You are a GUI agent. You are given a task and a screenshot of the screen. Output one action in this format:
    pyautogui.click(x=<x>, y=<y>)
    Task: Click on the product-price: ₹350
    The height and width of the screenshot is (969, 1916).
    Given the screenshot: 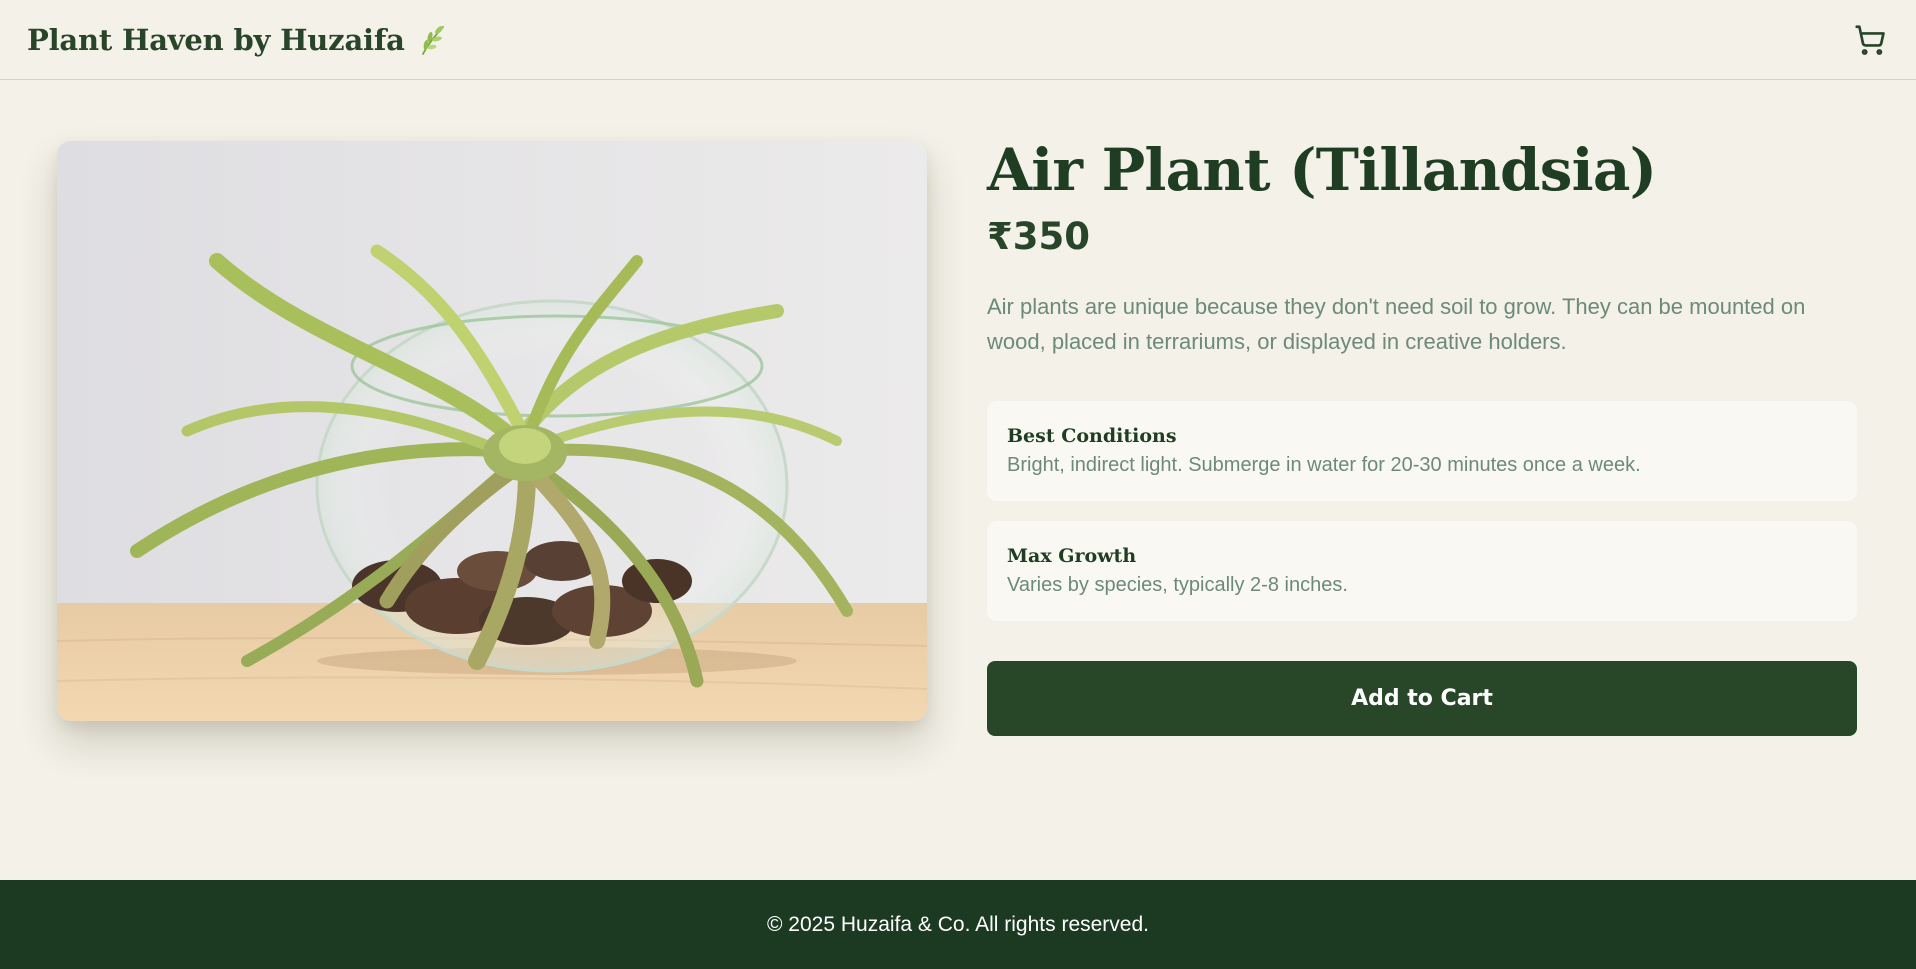 What is the action you would take?
    pyautogui.click(x=1038, y=236)
    